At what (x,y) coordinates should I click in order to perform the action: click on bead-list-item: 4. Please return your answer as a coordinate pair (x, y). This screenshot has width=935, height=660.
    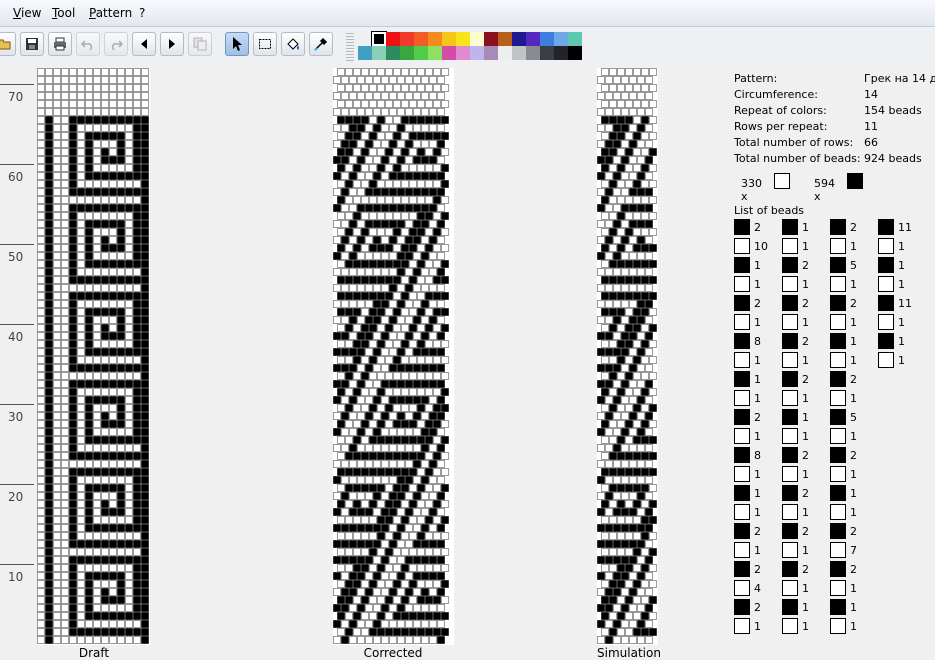
    Looking at the image, I should click on (747, 588).